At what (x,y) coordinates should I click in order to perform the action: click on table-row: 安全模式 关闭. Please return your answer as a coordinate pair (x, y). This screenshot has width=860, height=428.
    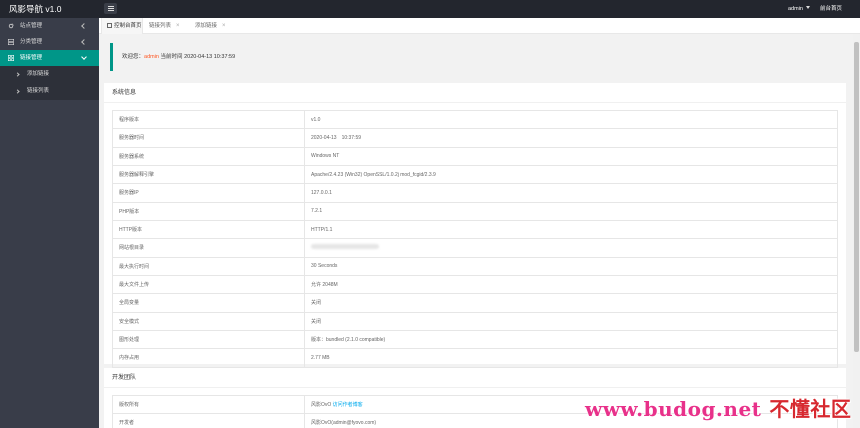
    Looking at the image, I should click on (475, 321).